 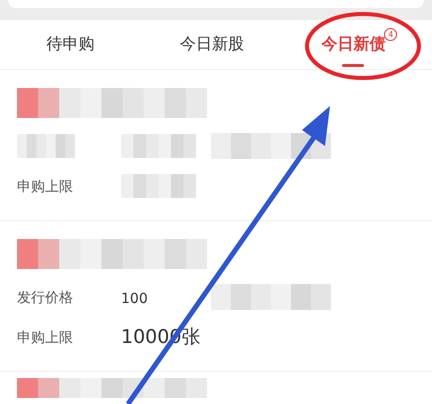 I want to click on count-badge: 4, so click(x=391, y=34).